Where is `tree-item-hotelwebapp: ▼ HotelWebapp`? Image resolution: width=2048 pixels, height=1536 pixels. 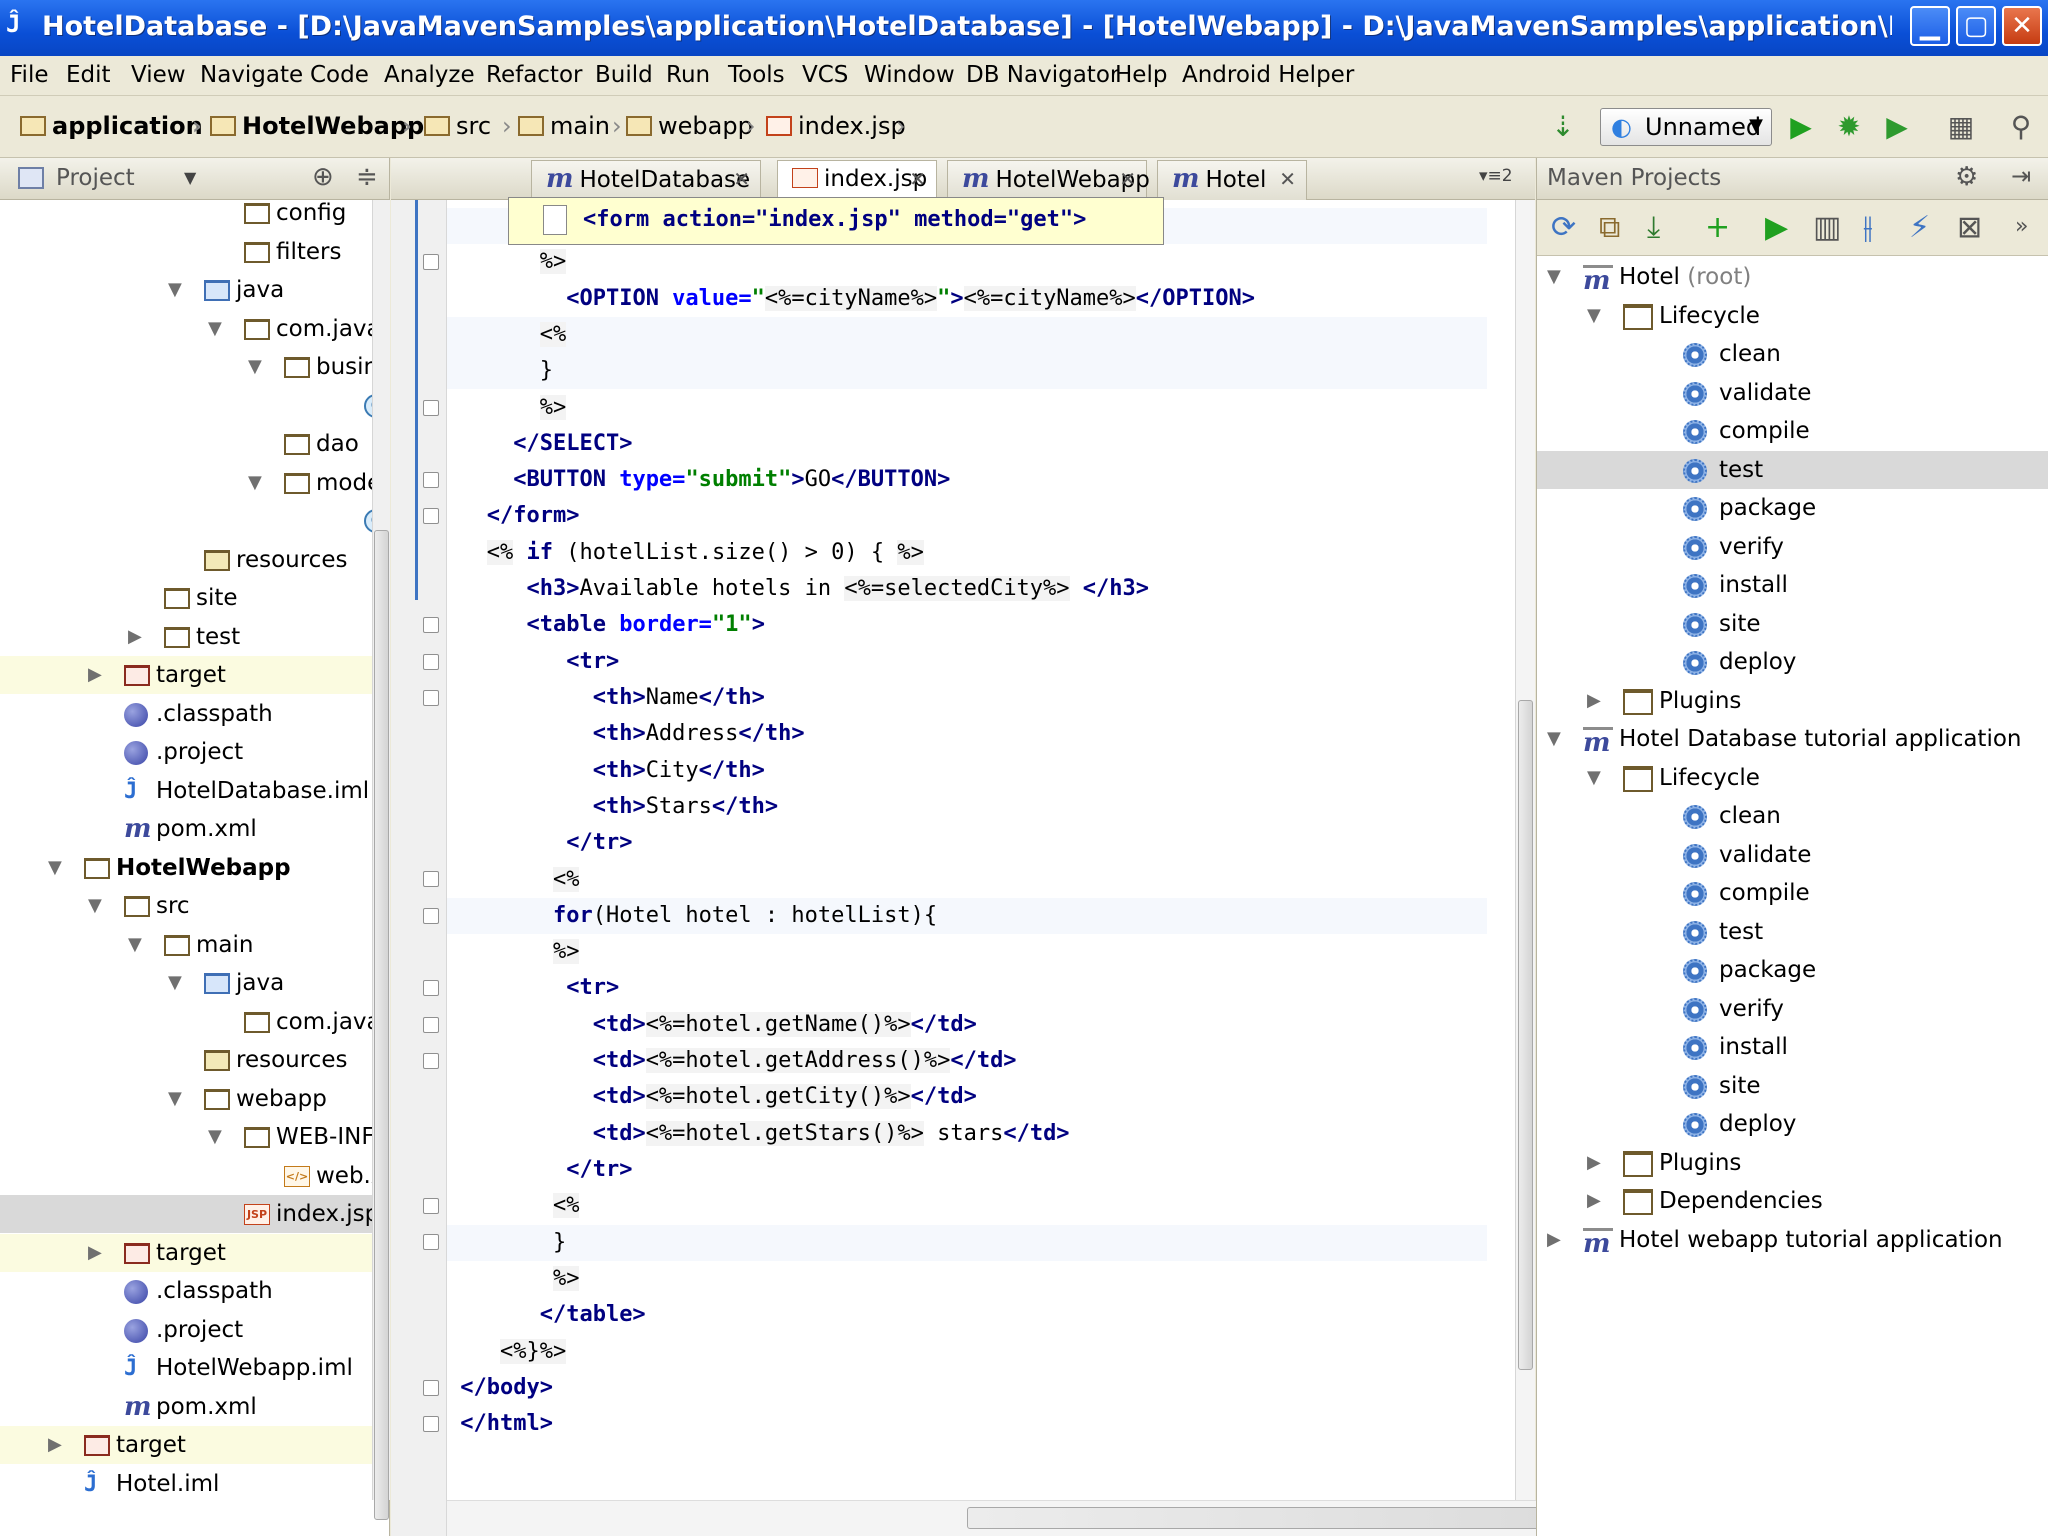
tree-item-hotelwebapp: ▼ HotelWebapp is located at coordinates (186, 868).